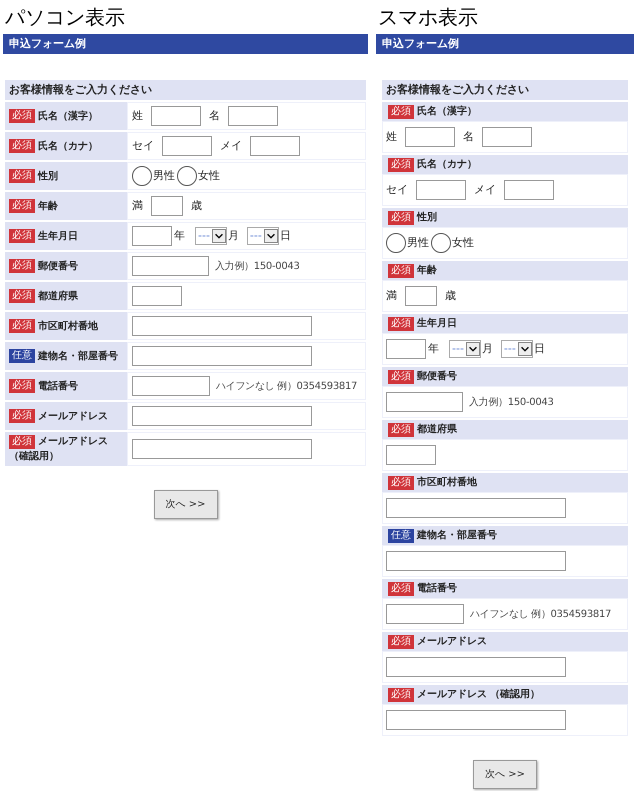  Describe the element at coordinates (539, 348) in the screenshot. I see `field-suffix: 日` at that location.